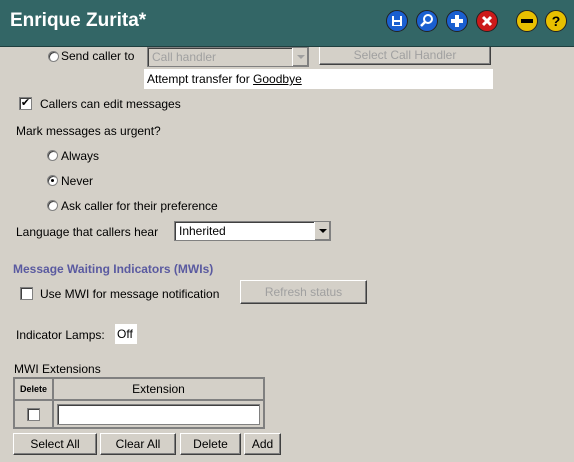  I want to click on goodbye-link: Goodbye, so click(277, 79).